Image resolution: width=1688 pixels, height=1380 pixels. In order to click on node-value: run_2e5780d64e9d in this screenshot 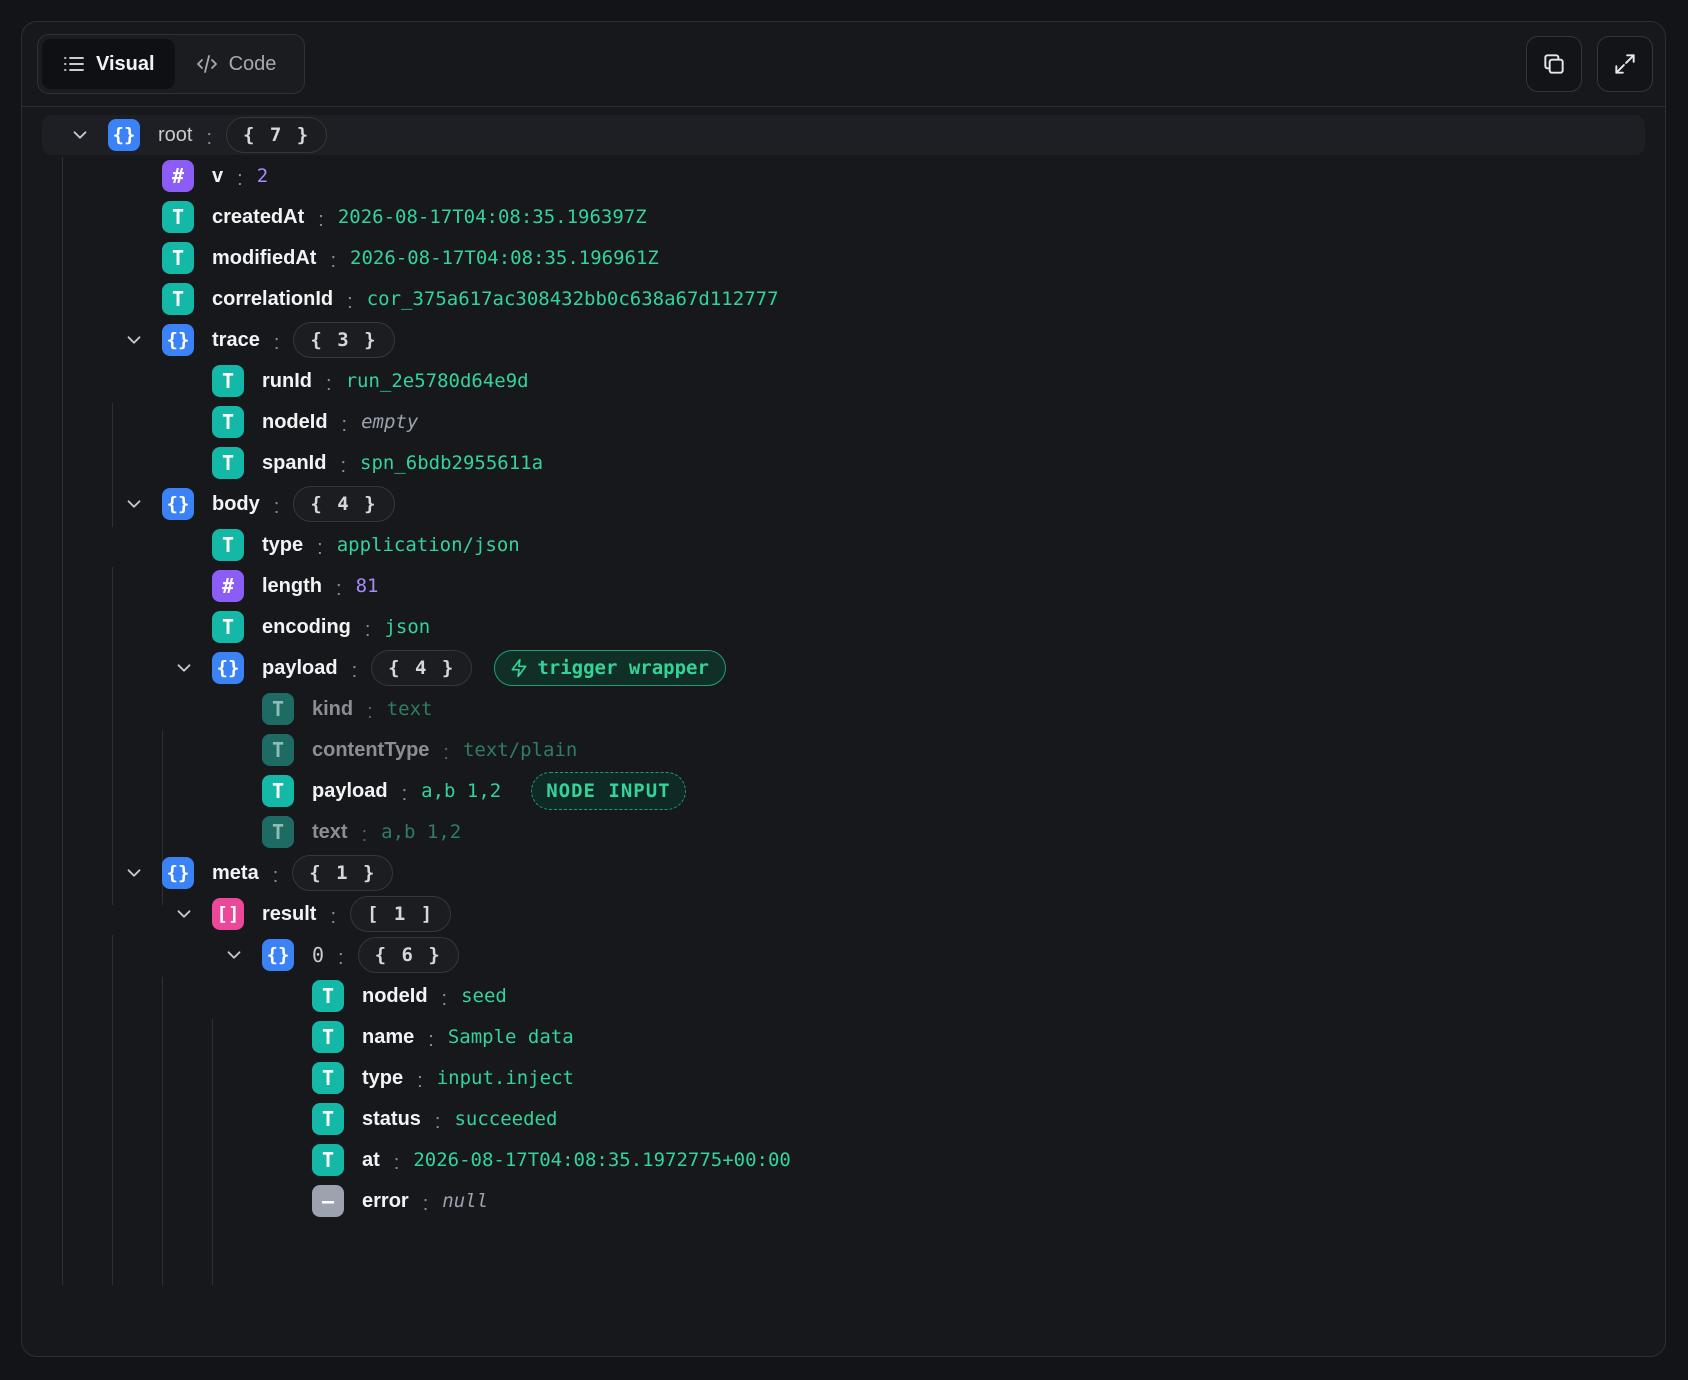, I will do `click(437, 381)`.